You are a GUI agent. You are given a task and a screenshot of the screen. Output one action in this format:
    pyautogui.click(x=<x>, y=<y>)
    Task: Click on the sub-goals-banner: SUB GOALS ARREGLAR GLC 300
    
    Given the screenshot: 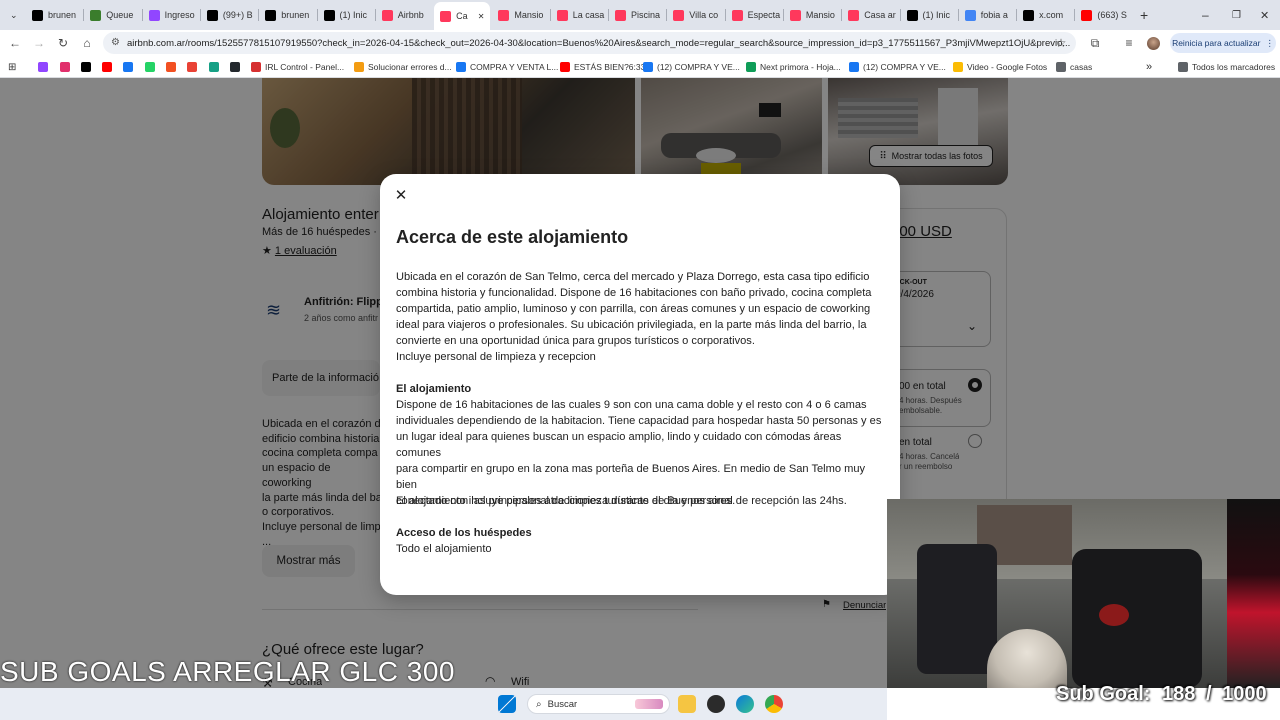 What is the action you would take?
    pyautogui.click(x=227, y=671)
    